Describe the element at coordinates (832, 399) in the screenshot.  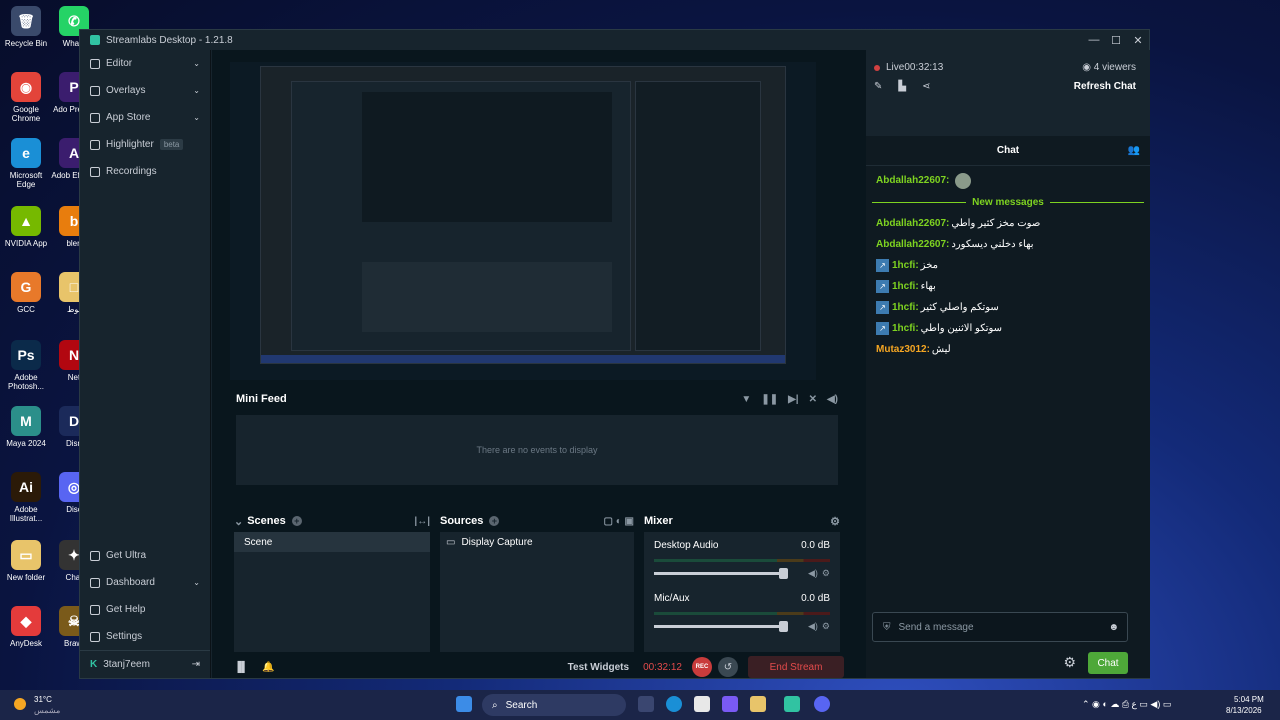
I see `volume-icon: ◀)` at that location.